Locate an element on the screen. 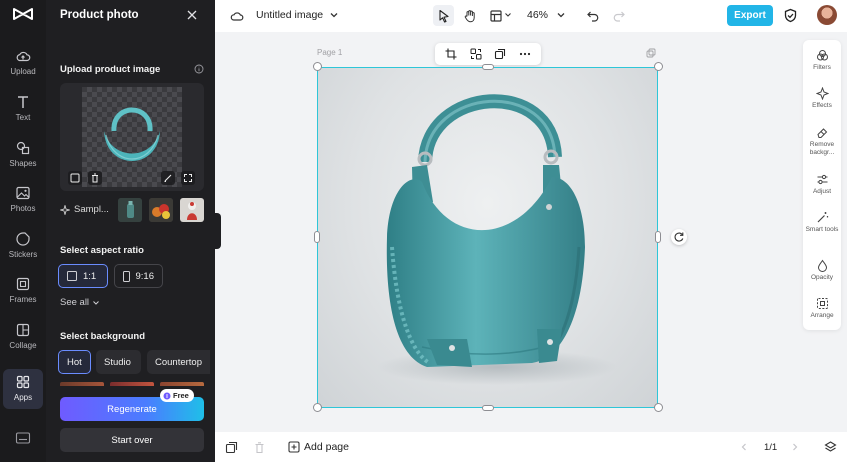 This screenshot has width=847, height=462. see-all-link: See all is located at coordinates (80, 302).